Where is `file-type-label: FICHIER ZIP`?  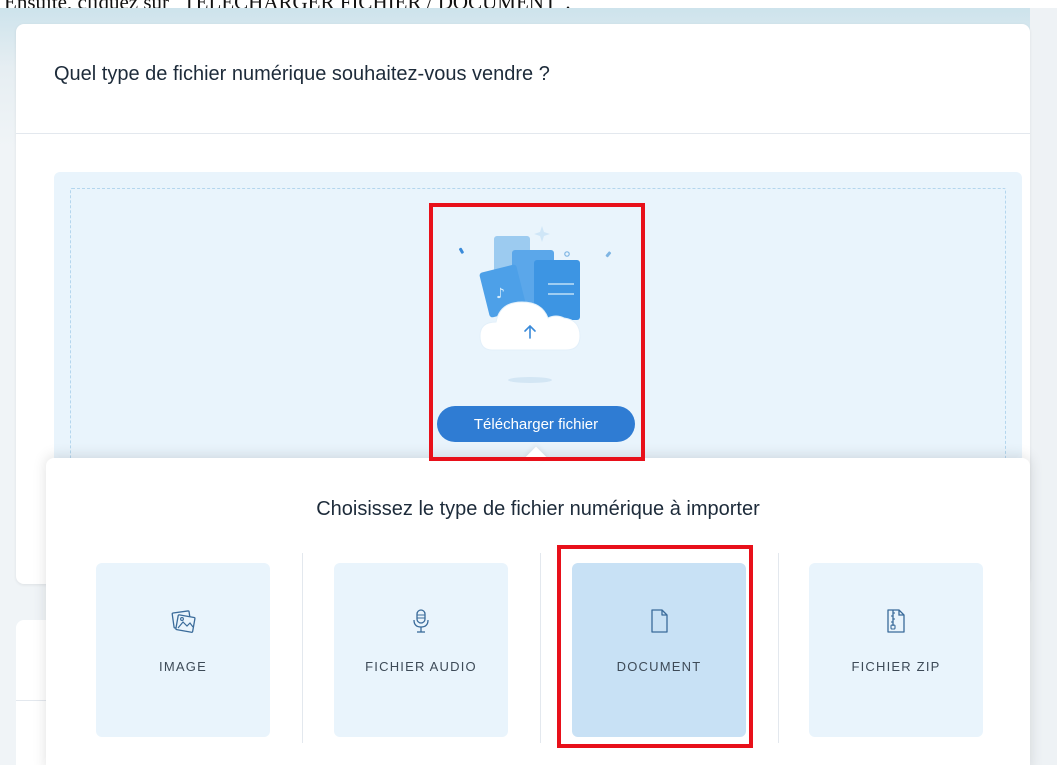 file-type-label: FICHIER ZIP is located at coordinates (896, 666).